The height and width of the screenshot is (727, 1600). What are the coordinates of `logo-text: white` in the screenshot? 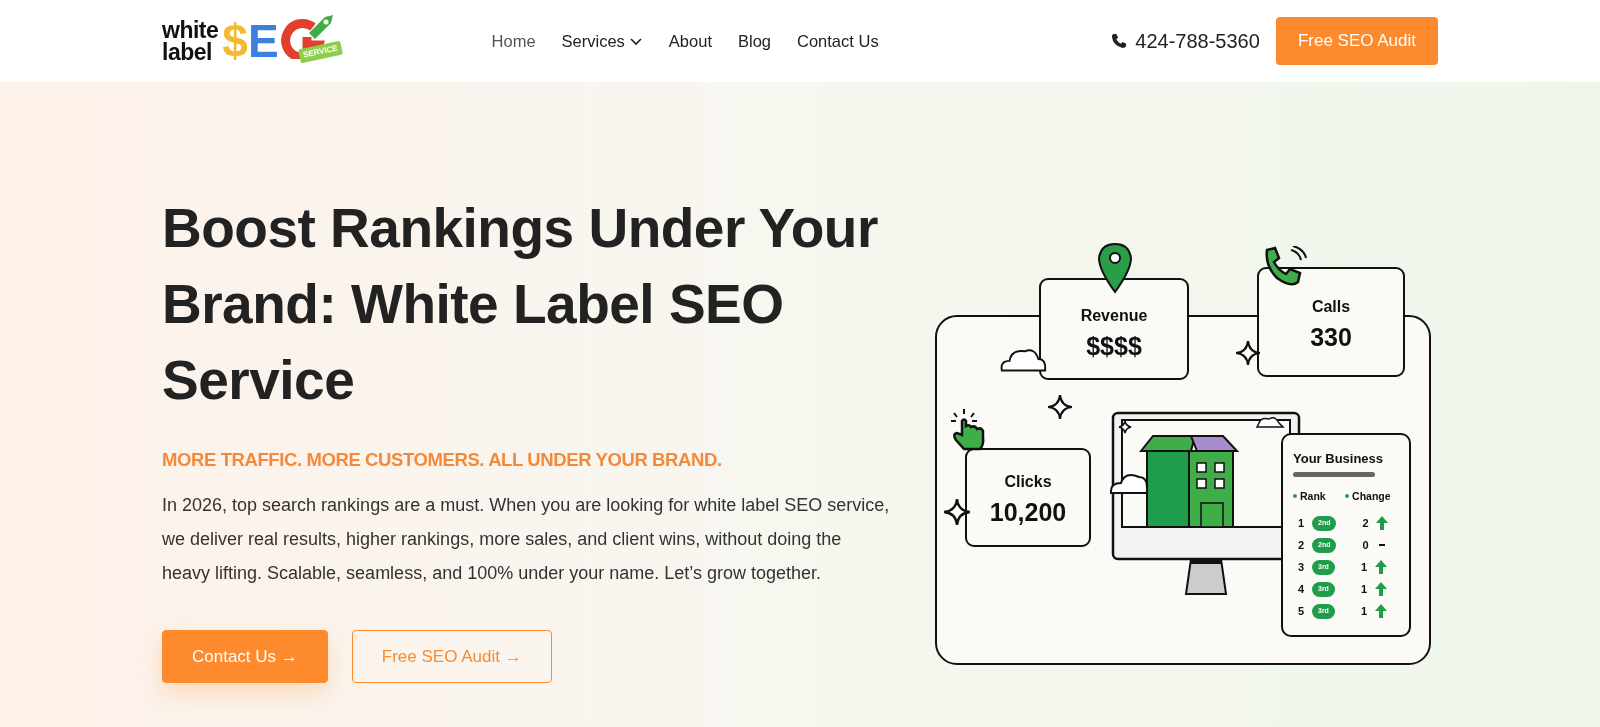 It's located at (190, 30).